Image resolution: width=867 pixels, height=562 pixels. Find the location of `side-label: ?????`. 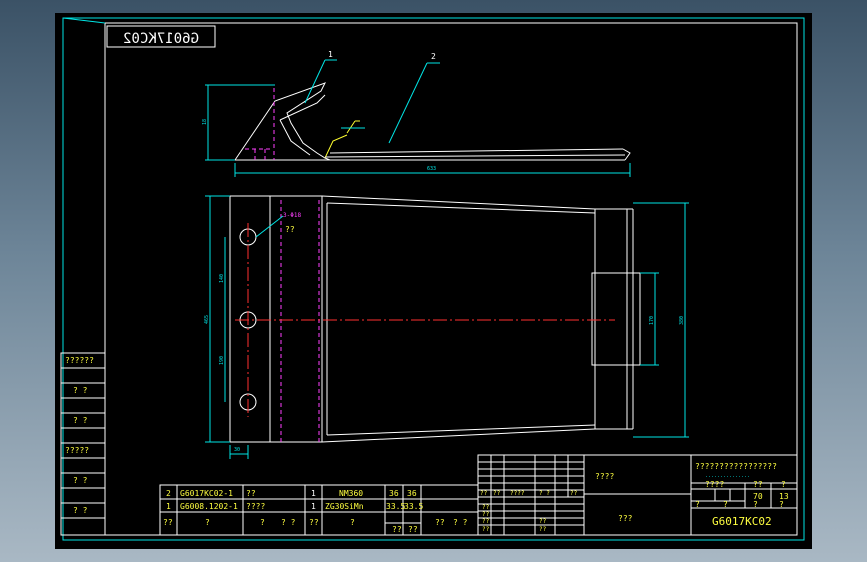

side-label: ????? is located at coordinates (77, 450).